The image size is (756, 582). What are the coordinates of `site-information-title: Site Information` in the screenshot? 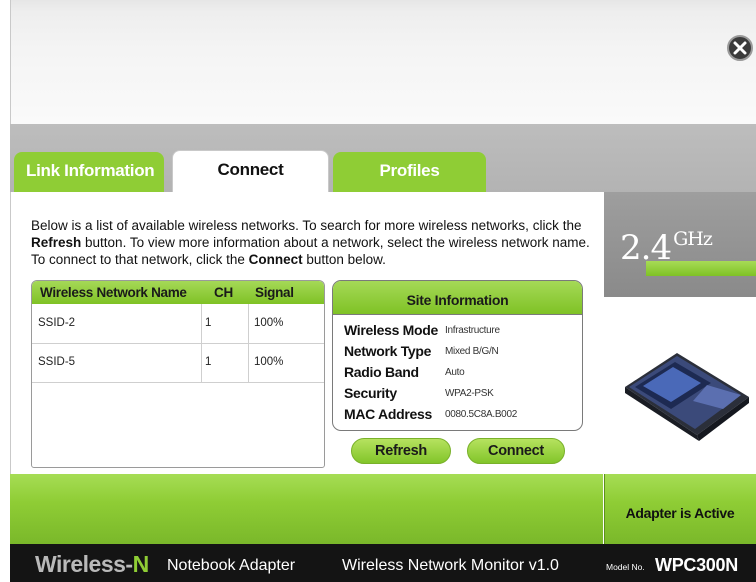 It's located at (457, 298).